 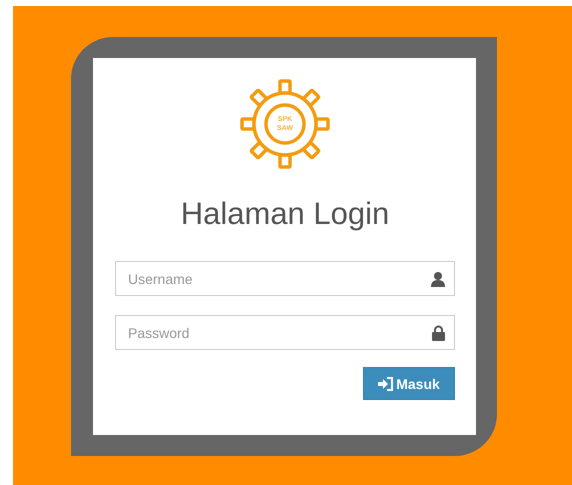 What do you see at coordinates (409, 383) in the screenshot?
I see `login-button: Masuk` at bounding box center [409, 383].